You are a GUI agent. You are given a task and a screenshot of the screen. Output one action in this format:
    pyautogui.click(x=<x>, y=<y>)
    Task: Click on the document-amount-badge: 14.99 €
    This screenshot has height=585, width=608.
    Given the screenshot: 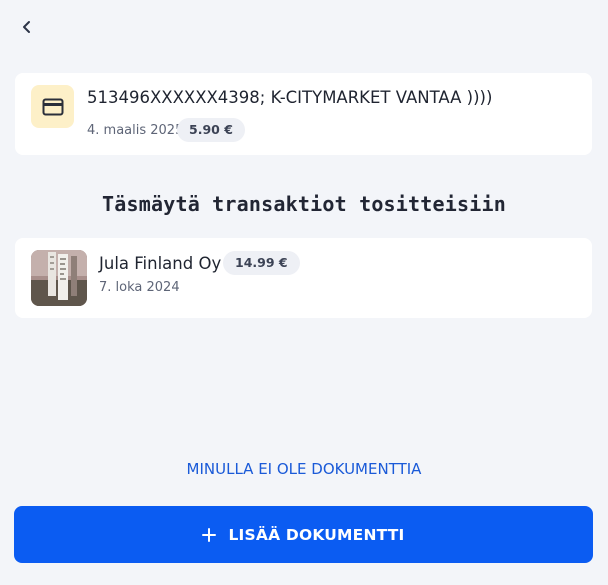 What is the action you would take?
    pyautogui.click(x=261, y=263)
    